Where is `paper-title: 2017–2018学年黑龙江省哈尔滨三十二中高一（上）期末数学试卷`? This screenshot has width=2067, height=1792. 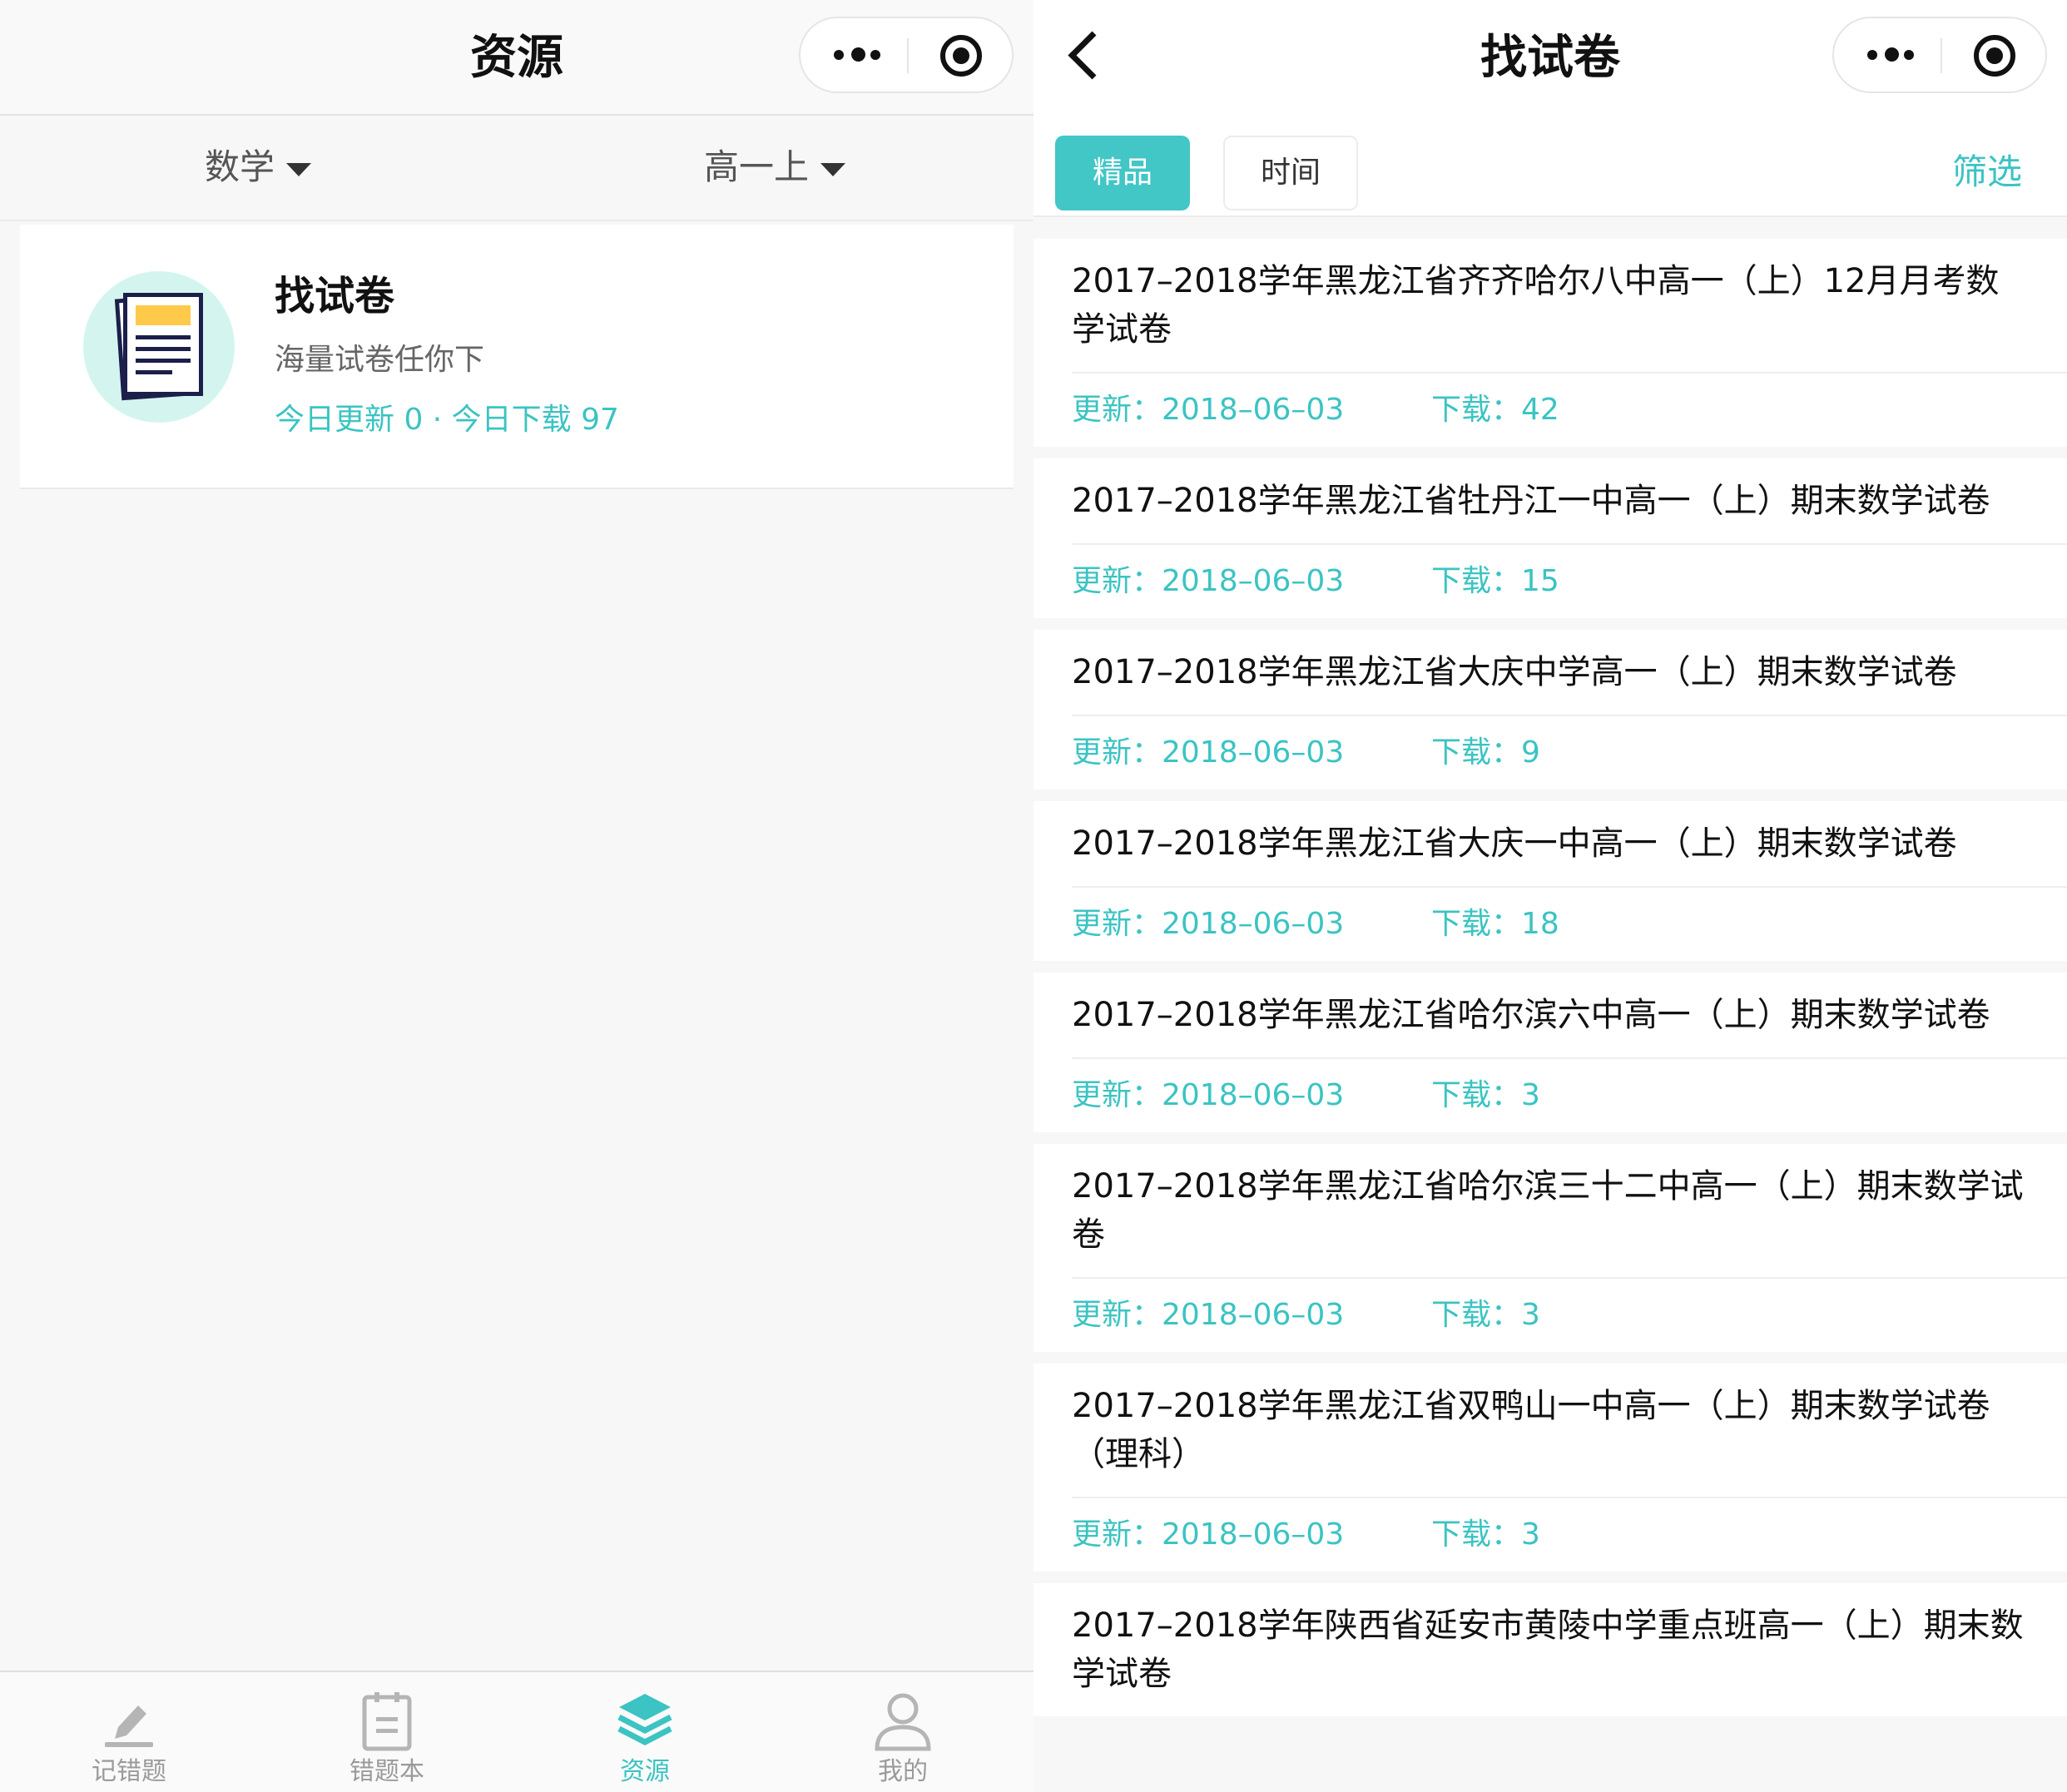 paper-title: 2017–2018学年黑龙江省哈尔滨三十二中高一（上）期末数学试卷 is located at coordinates (1548, 1210).